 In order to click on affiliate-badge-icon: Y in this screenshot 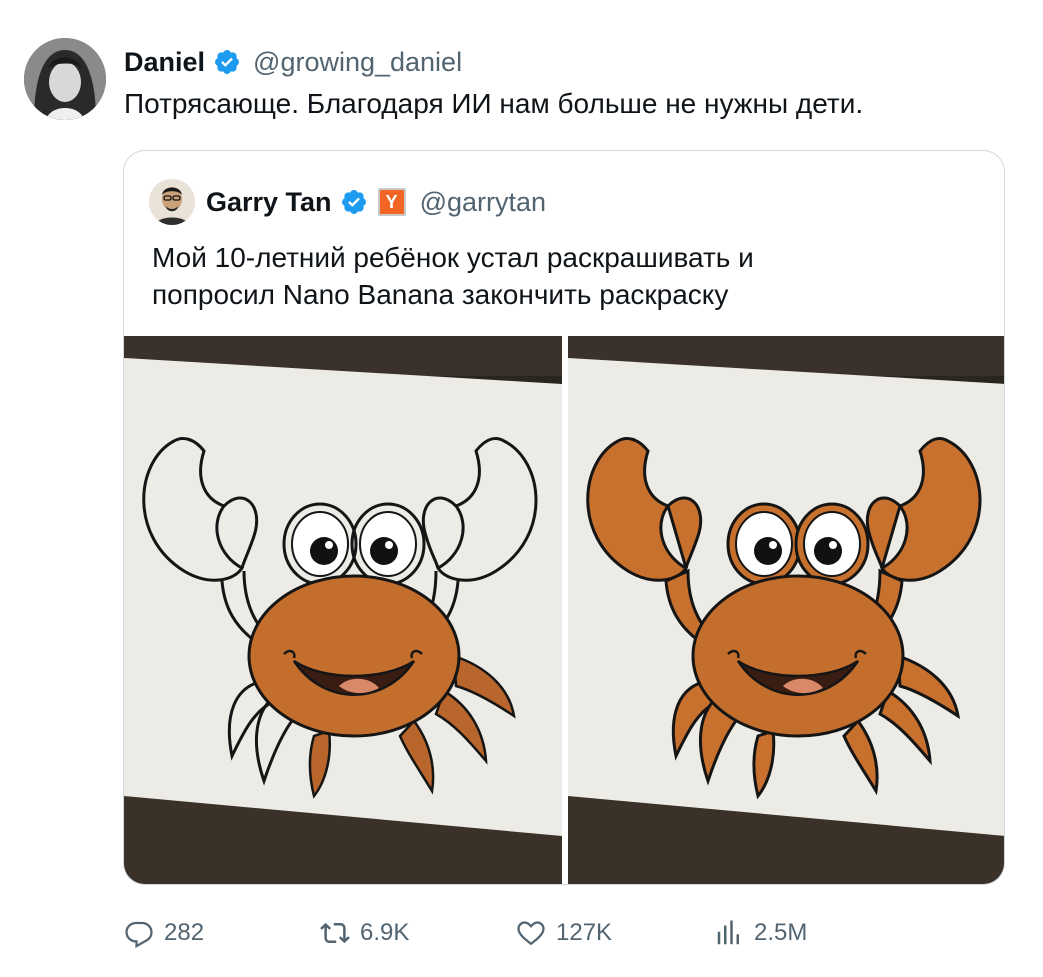, I will do `click(391, 202)`.